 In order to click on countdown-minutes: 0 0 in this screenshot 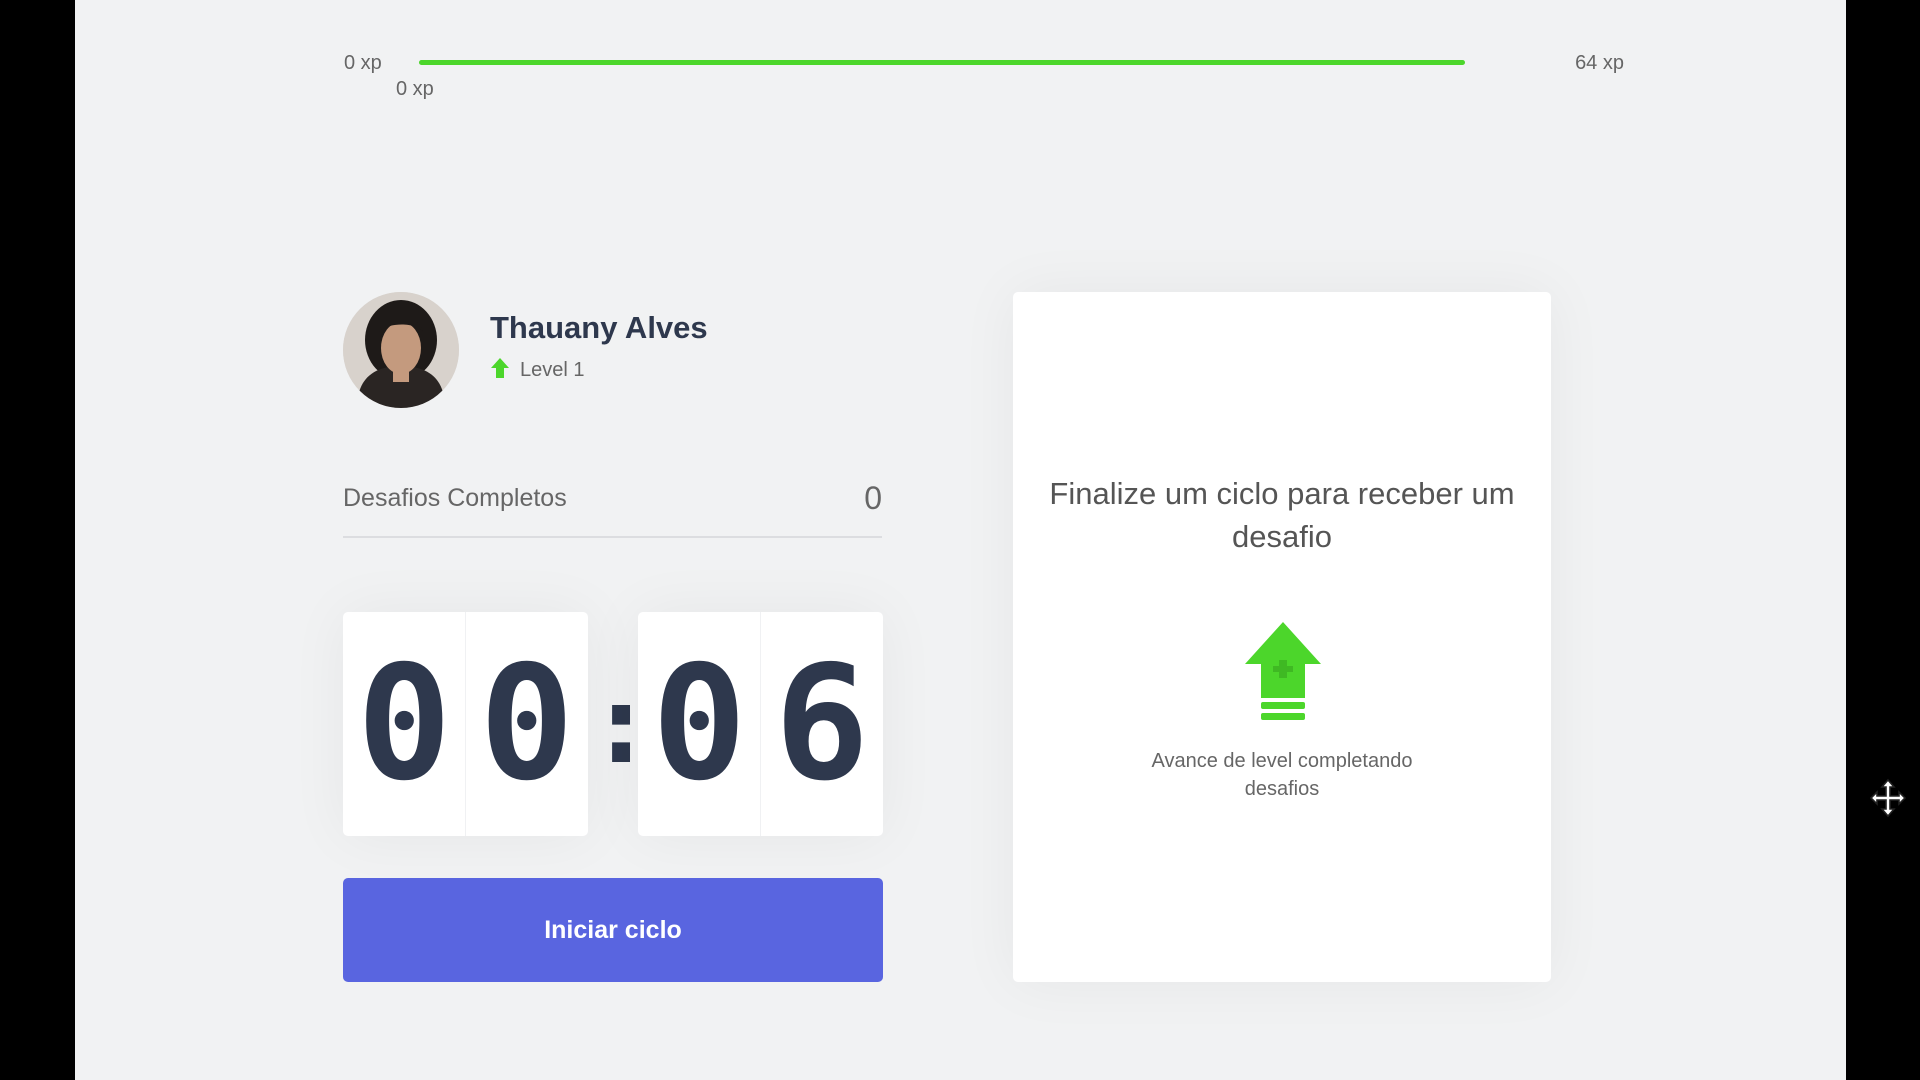, I will do `click(465, 724)`.